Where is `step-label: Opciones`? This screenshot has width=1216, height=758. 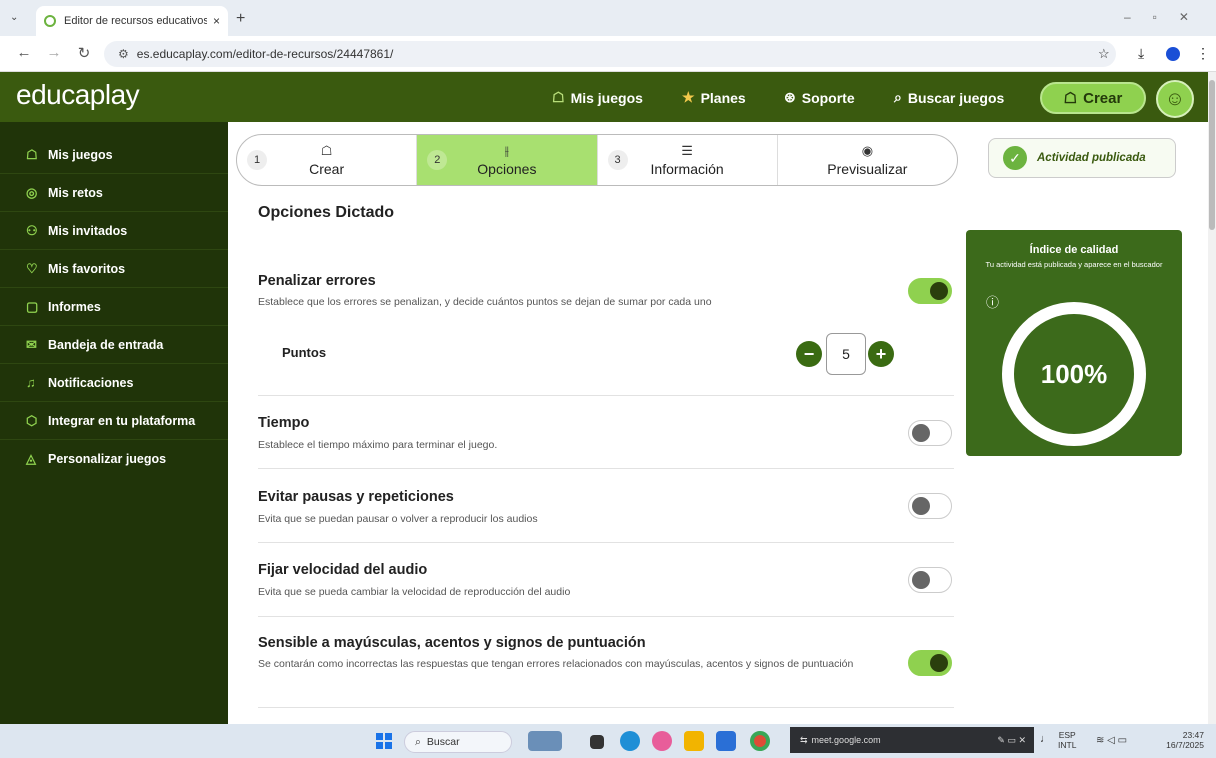 step-label: Opciones is located at coordinates (507, 169).